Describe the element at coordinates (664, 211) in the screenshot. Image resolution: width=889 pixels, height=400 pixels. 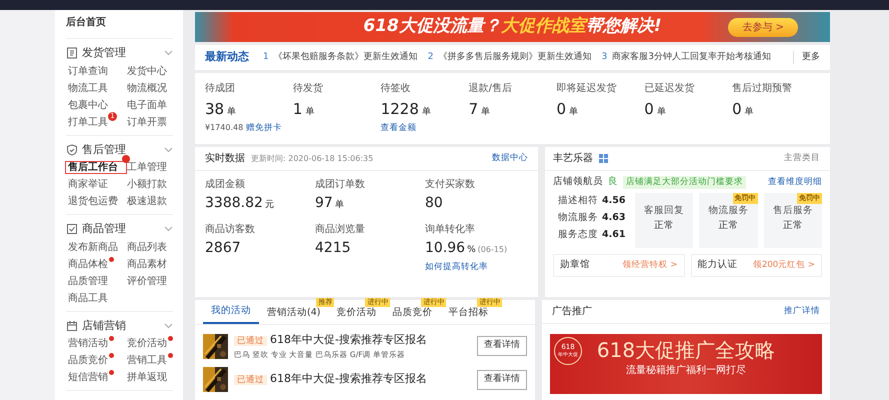
I see `service-label: 客服回复` at that location.